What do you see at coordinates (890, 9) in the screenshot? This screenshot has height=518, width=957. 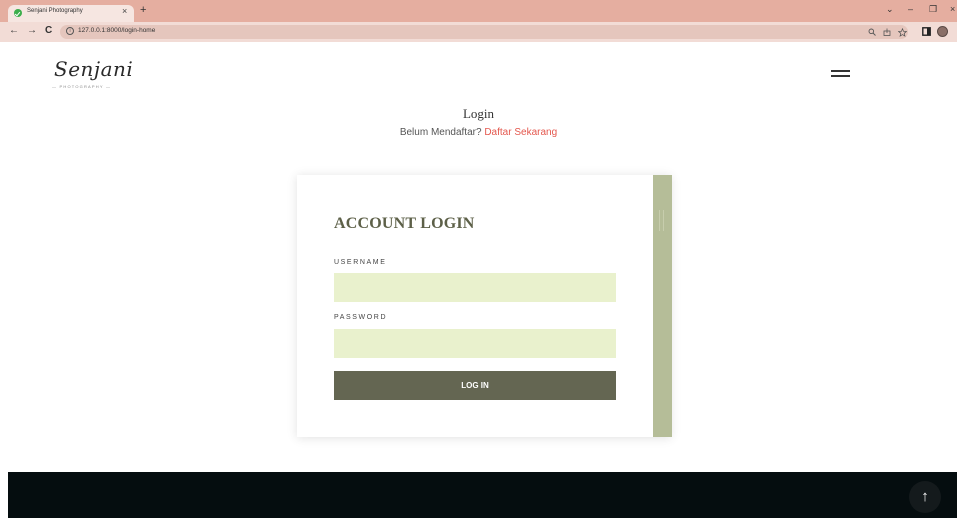 I see `tab-search-icon: ⌄` at bounding box center [890, 9].